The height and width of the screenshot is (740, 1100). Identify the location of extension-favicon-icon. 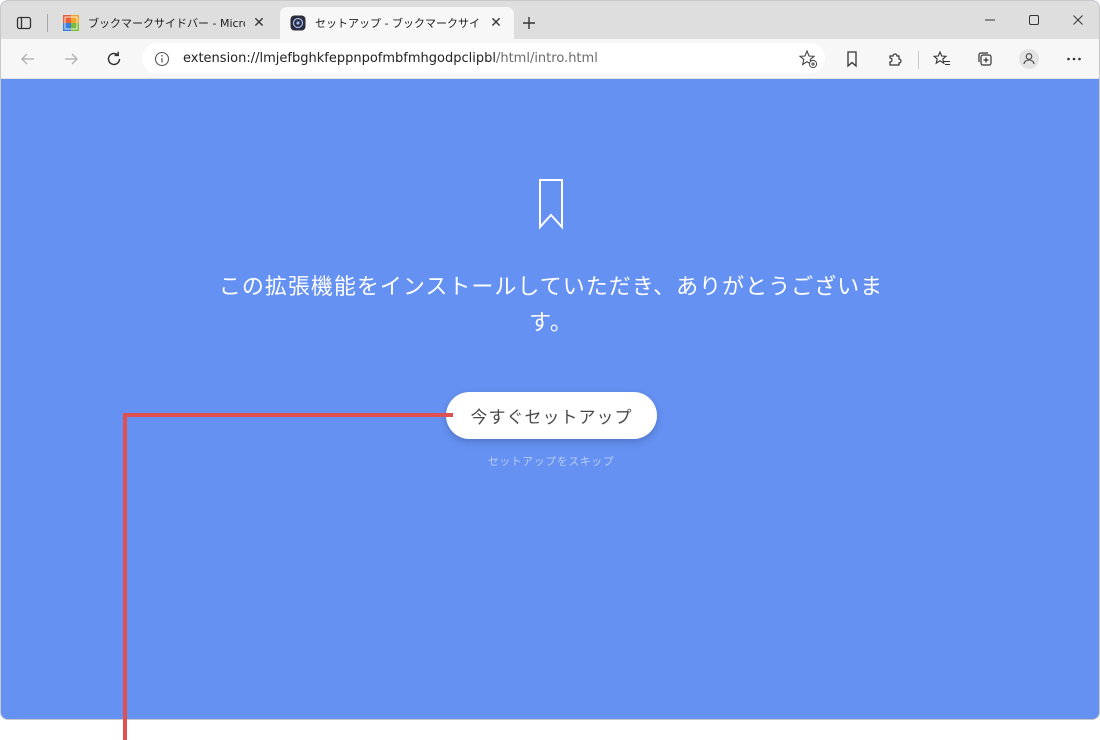
(298, 23).